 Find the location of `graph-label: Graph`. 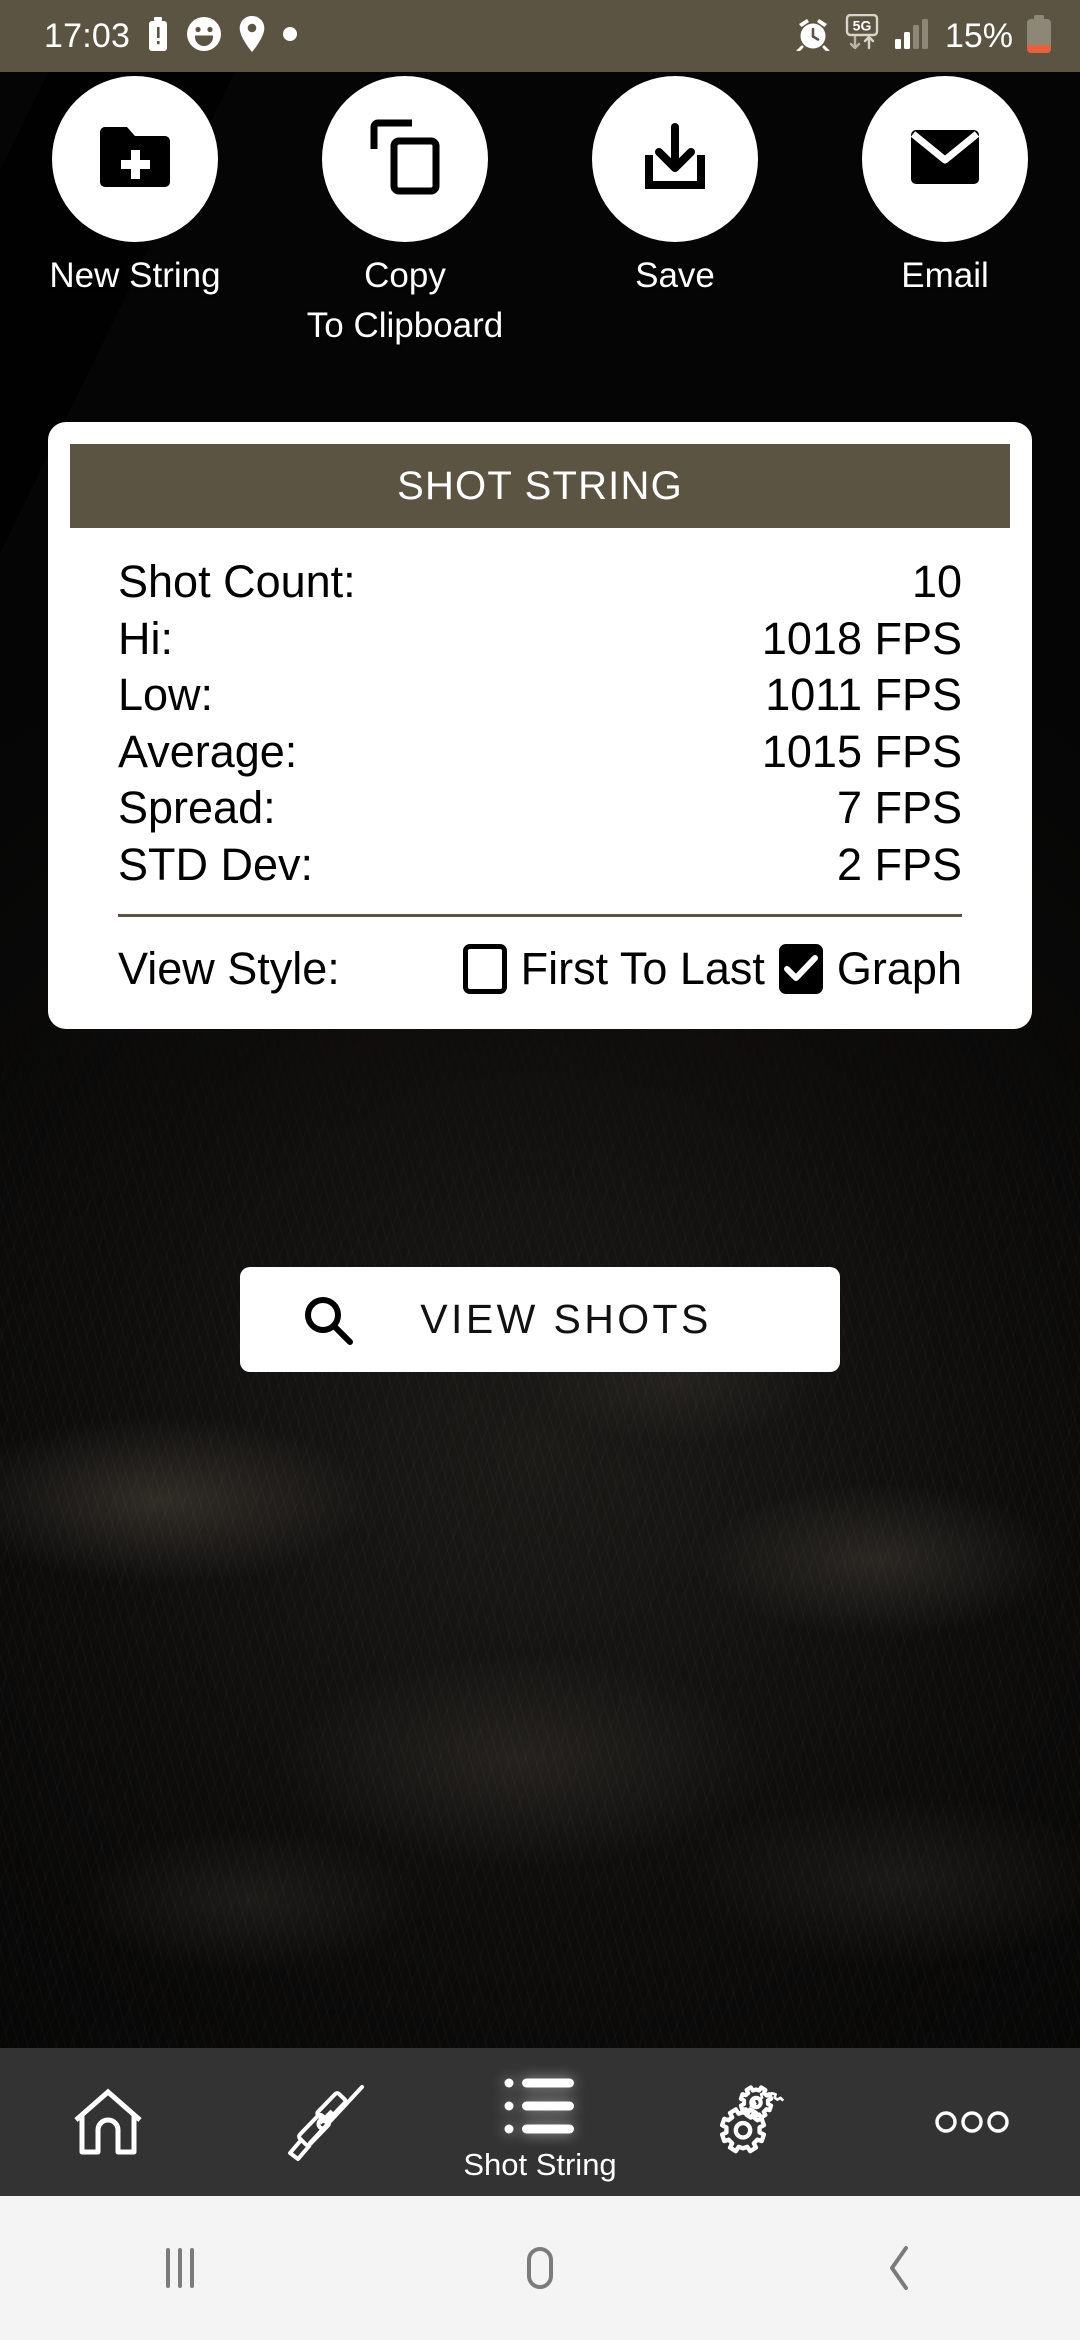

graph-label: Graph is located at coordinates (899, 968).